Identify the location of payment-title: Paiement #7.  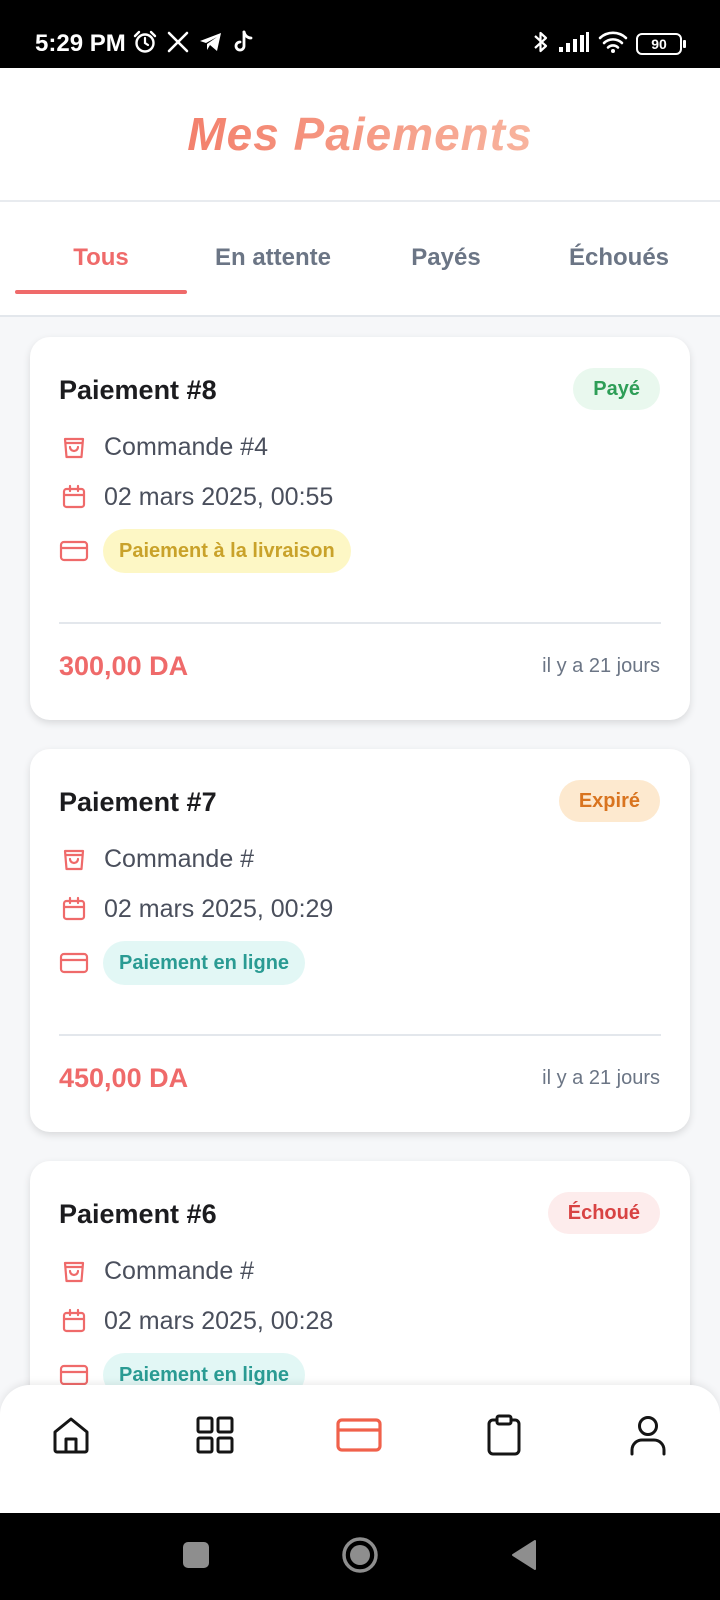
(138, 802).